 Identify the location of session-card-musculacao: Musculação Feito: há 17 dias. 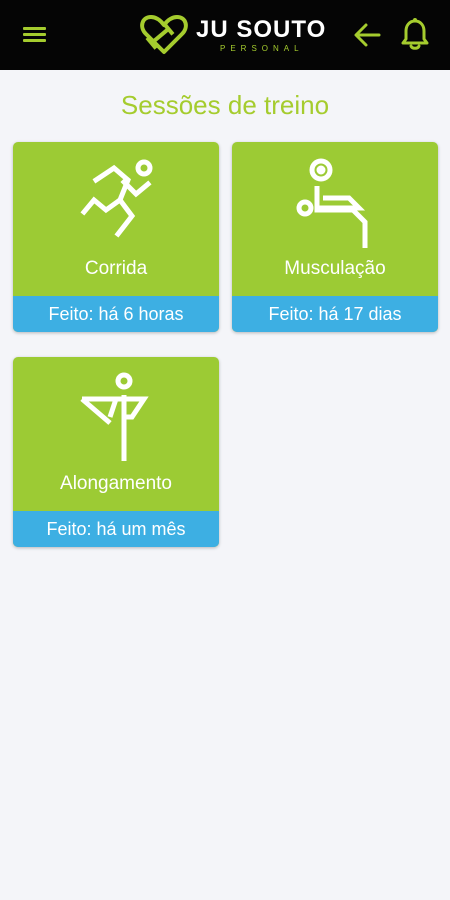
(335, 237).